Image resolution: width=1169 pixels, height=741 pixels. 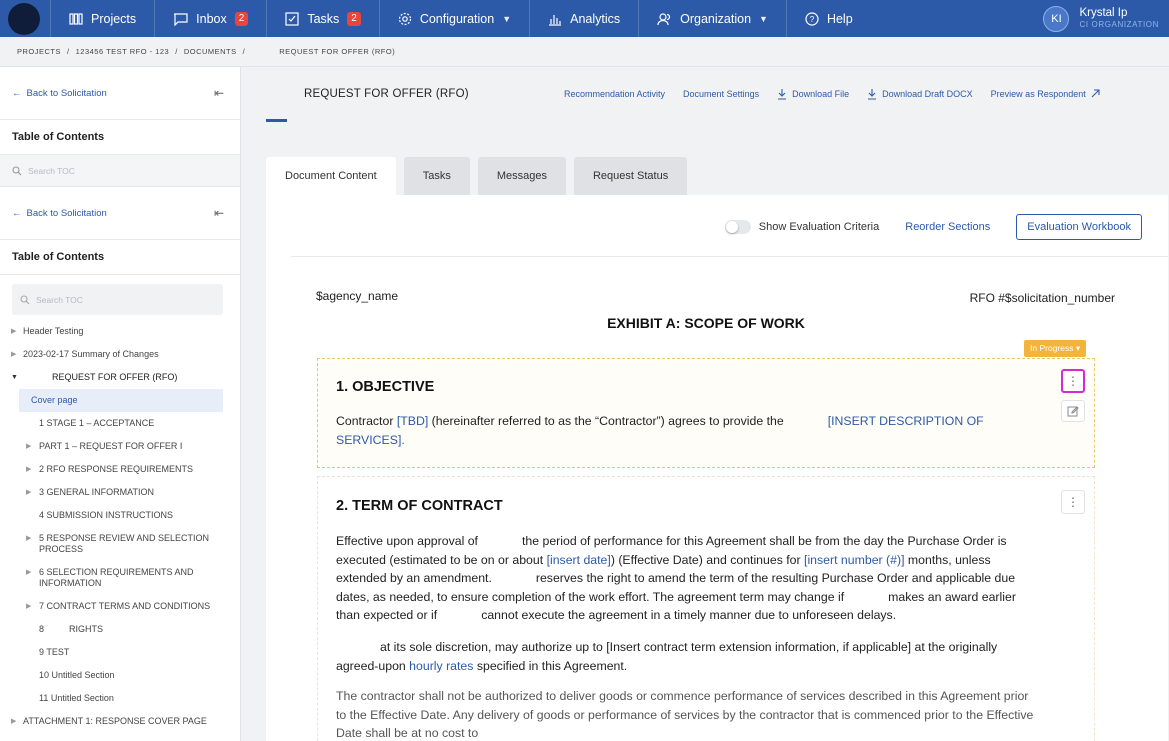 I want to click on body-text: specified in this Agreement., so click(x=550, y=665).